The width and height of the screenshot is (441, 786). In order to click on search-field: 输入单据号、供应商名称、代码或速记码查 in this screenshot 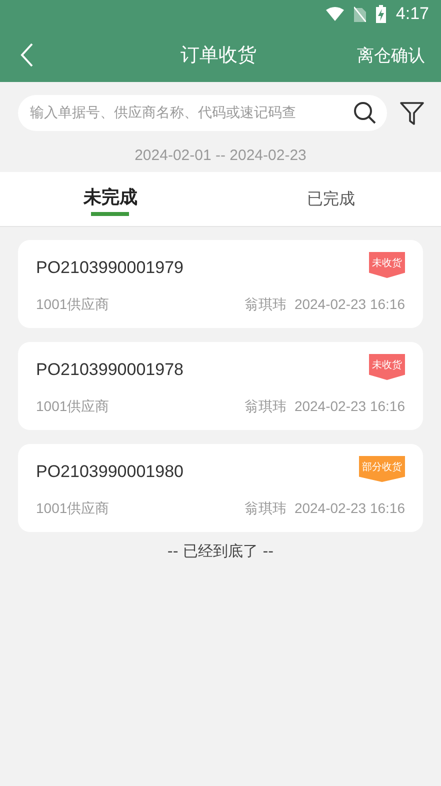, I will do `click(202, 113)`.